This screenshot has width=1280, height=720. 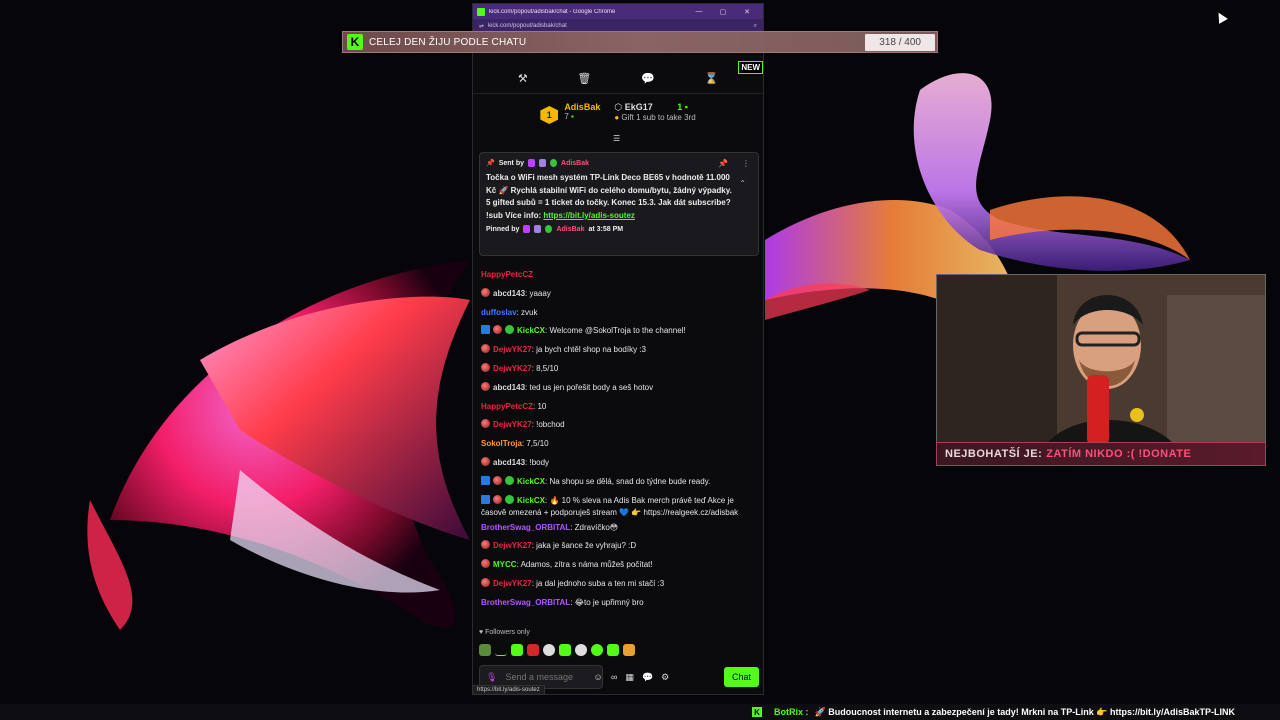 I want to click on emote-2-icon, so click(x=501, y=650).